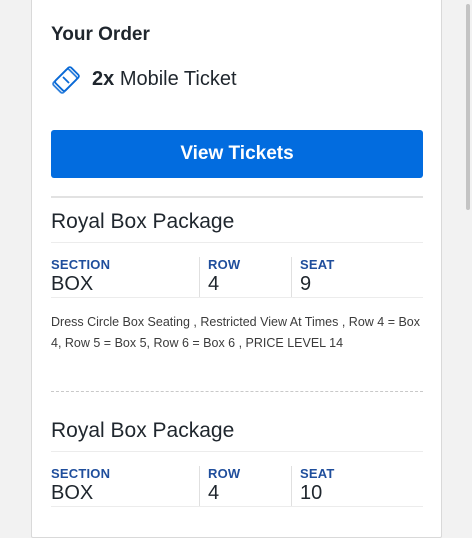  What do you see at coordinates (237, 391) in the screenshot?
I see `dotted-divider` at bounding box center [237, 391].